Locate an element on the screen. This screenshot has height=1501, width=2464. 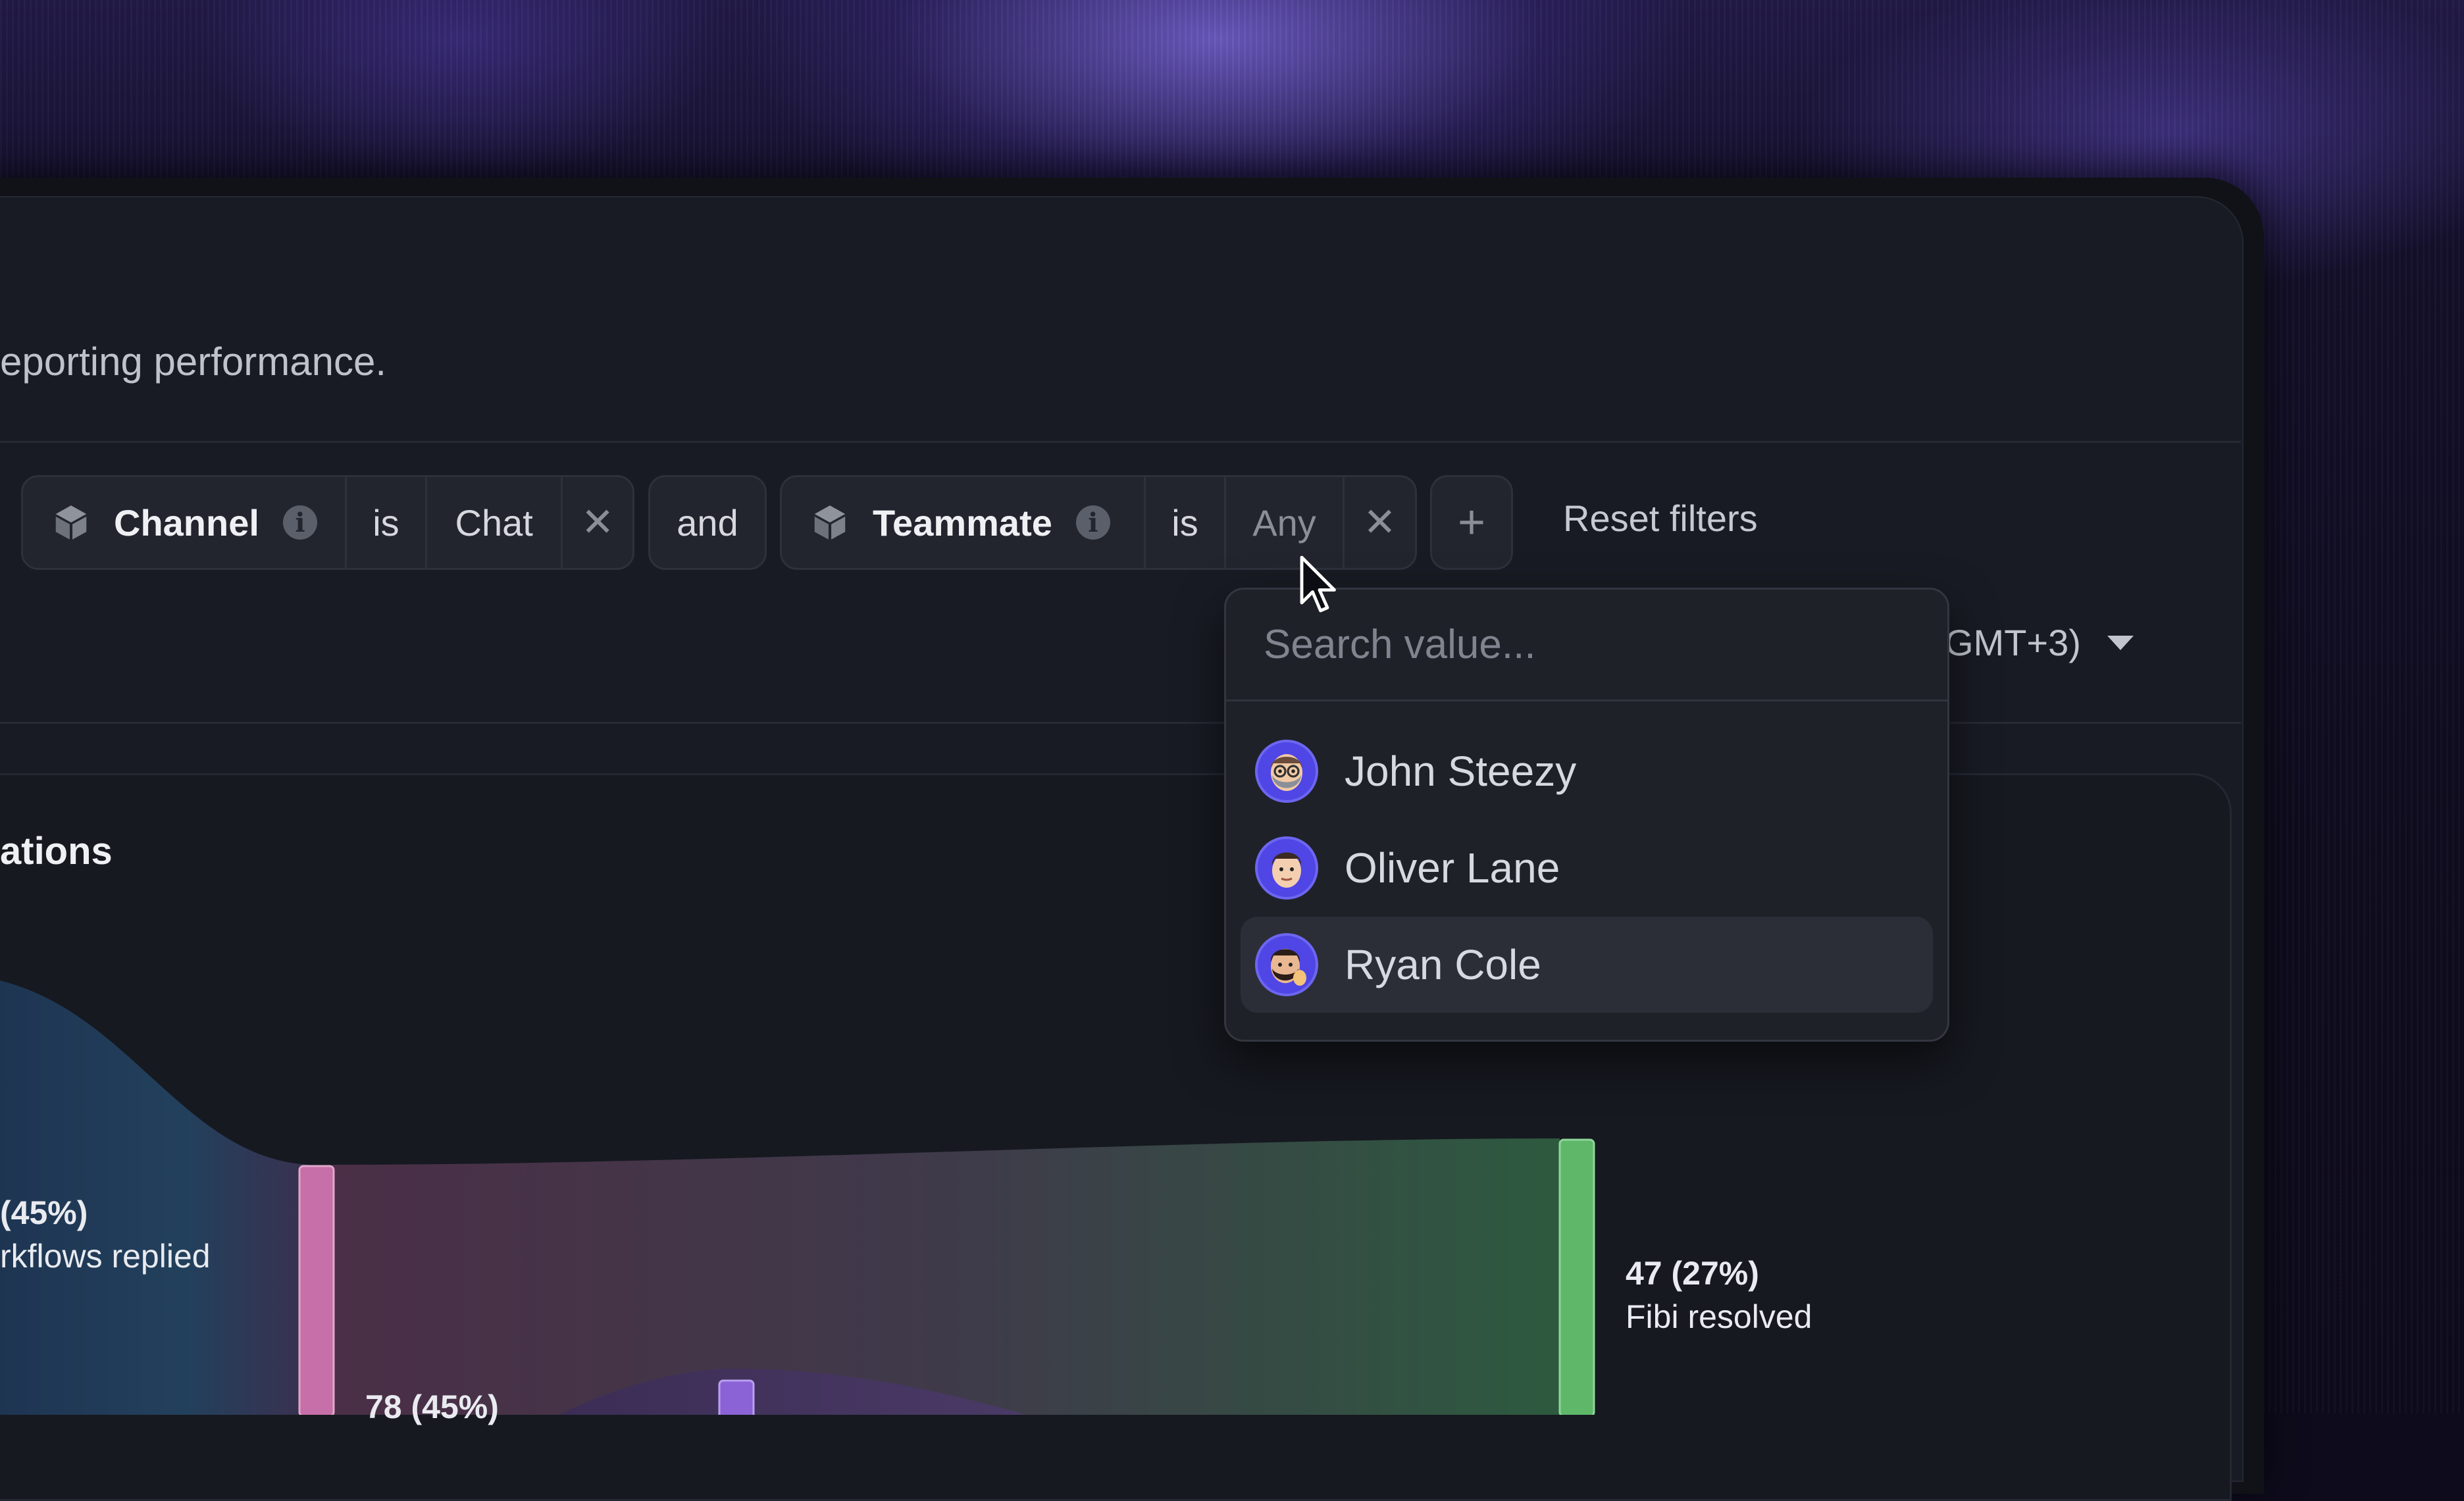
option-label: Oliver Lane is located at coordinates (1452, 868).